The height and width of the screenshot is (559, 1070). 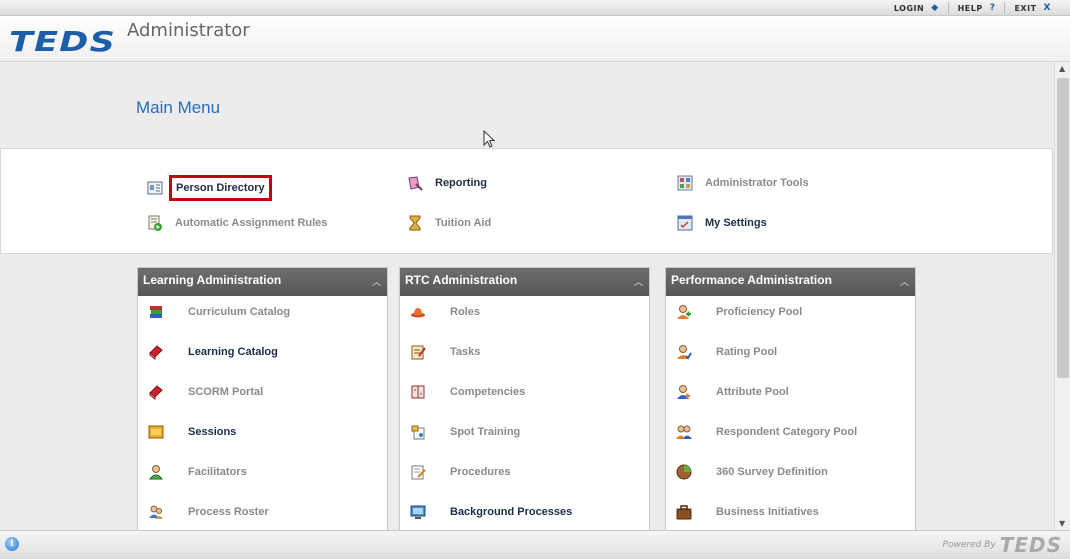 I want to click on attribute-pool-link: Attribute Pool, so click(x=727, y=392).